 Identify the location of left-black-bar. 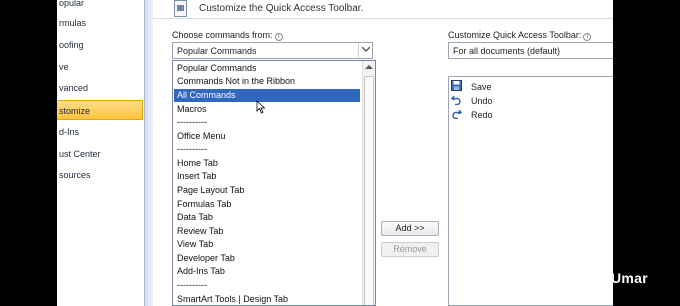
(28, 153).